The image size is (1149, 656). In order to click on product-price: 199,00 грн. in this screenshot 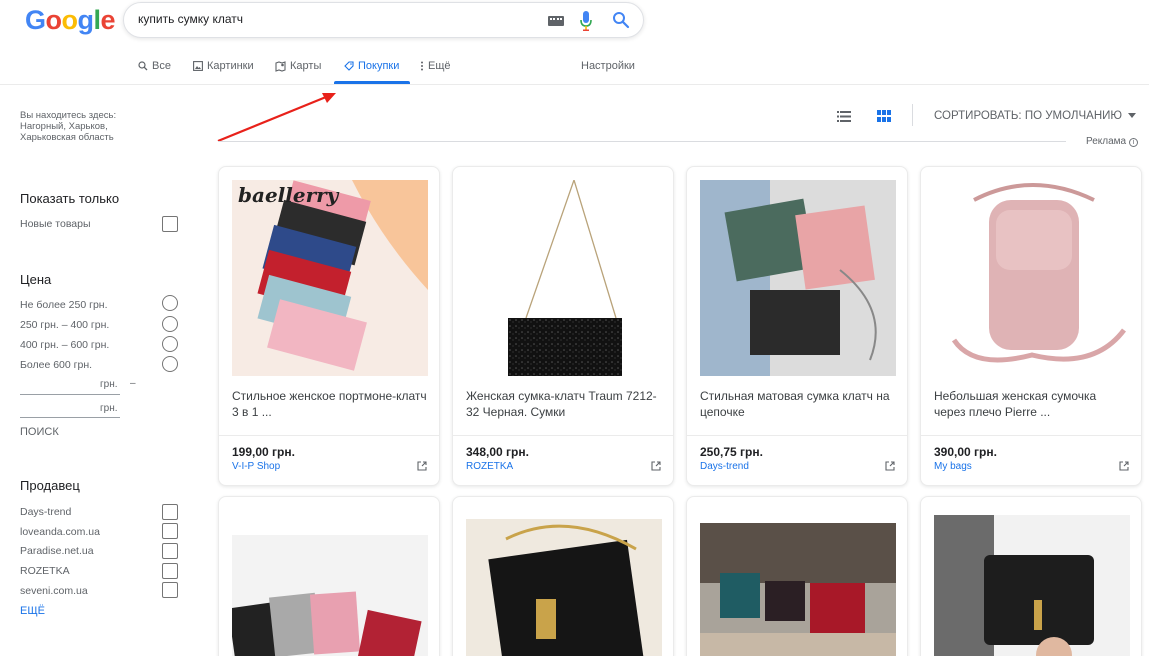, I will do `click(263, 452)`.